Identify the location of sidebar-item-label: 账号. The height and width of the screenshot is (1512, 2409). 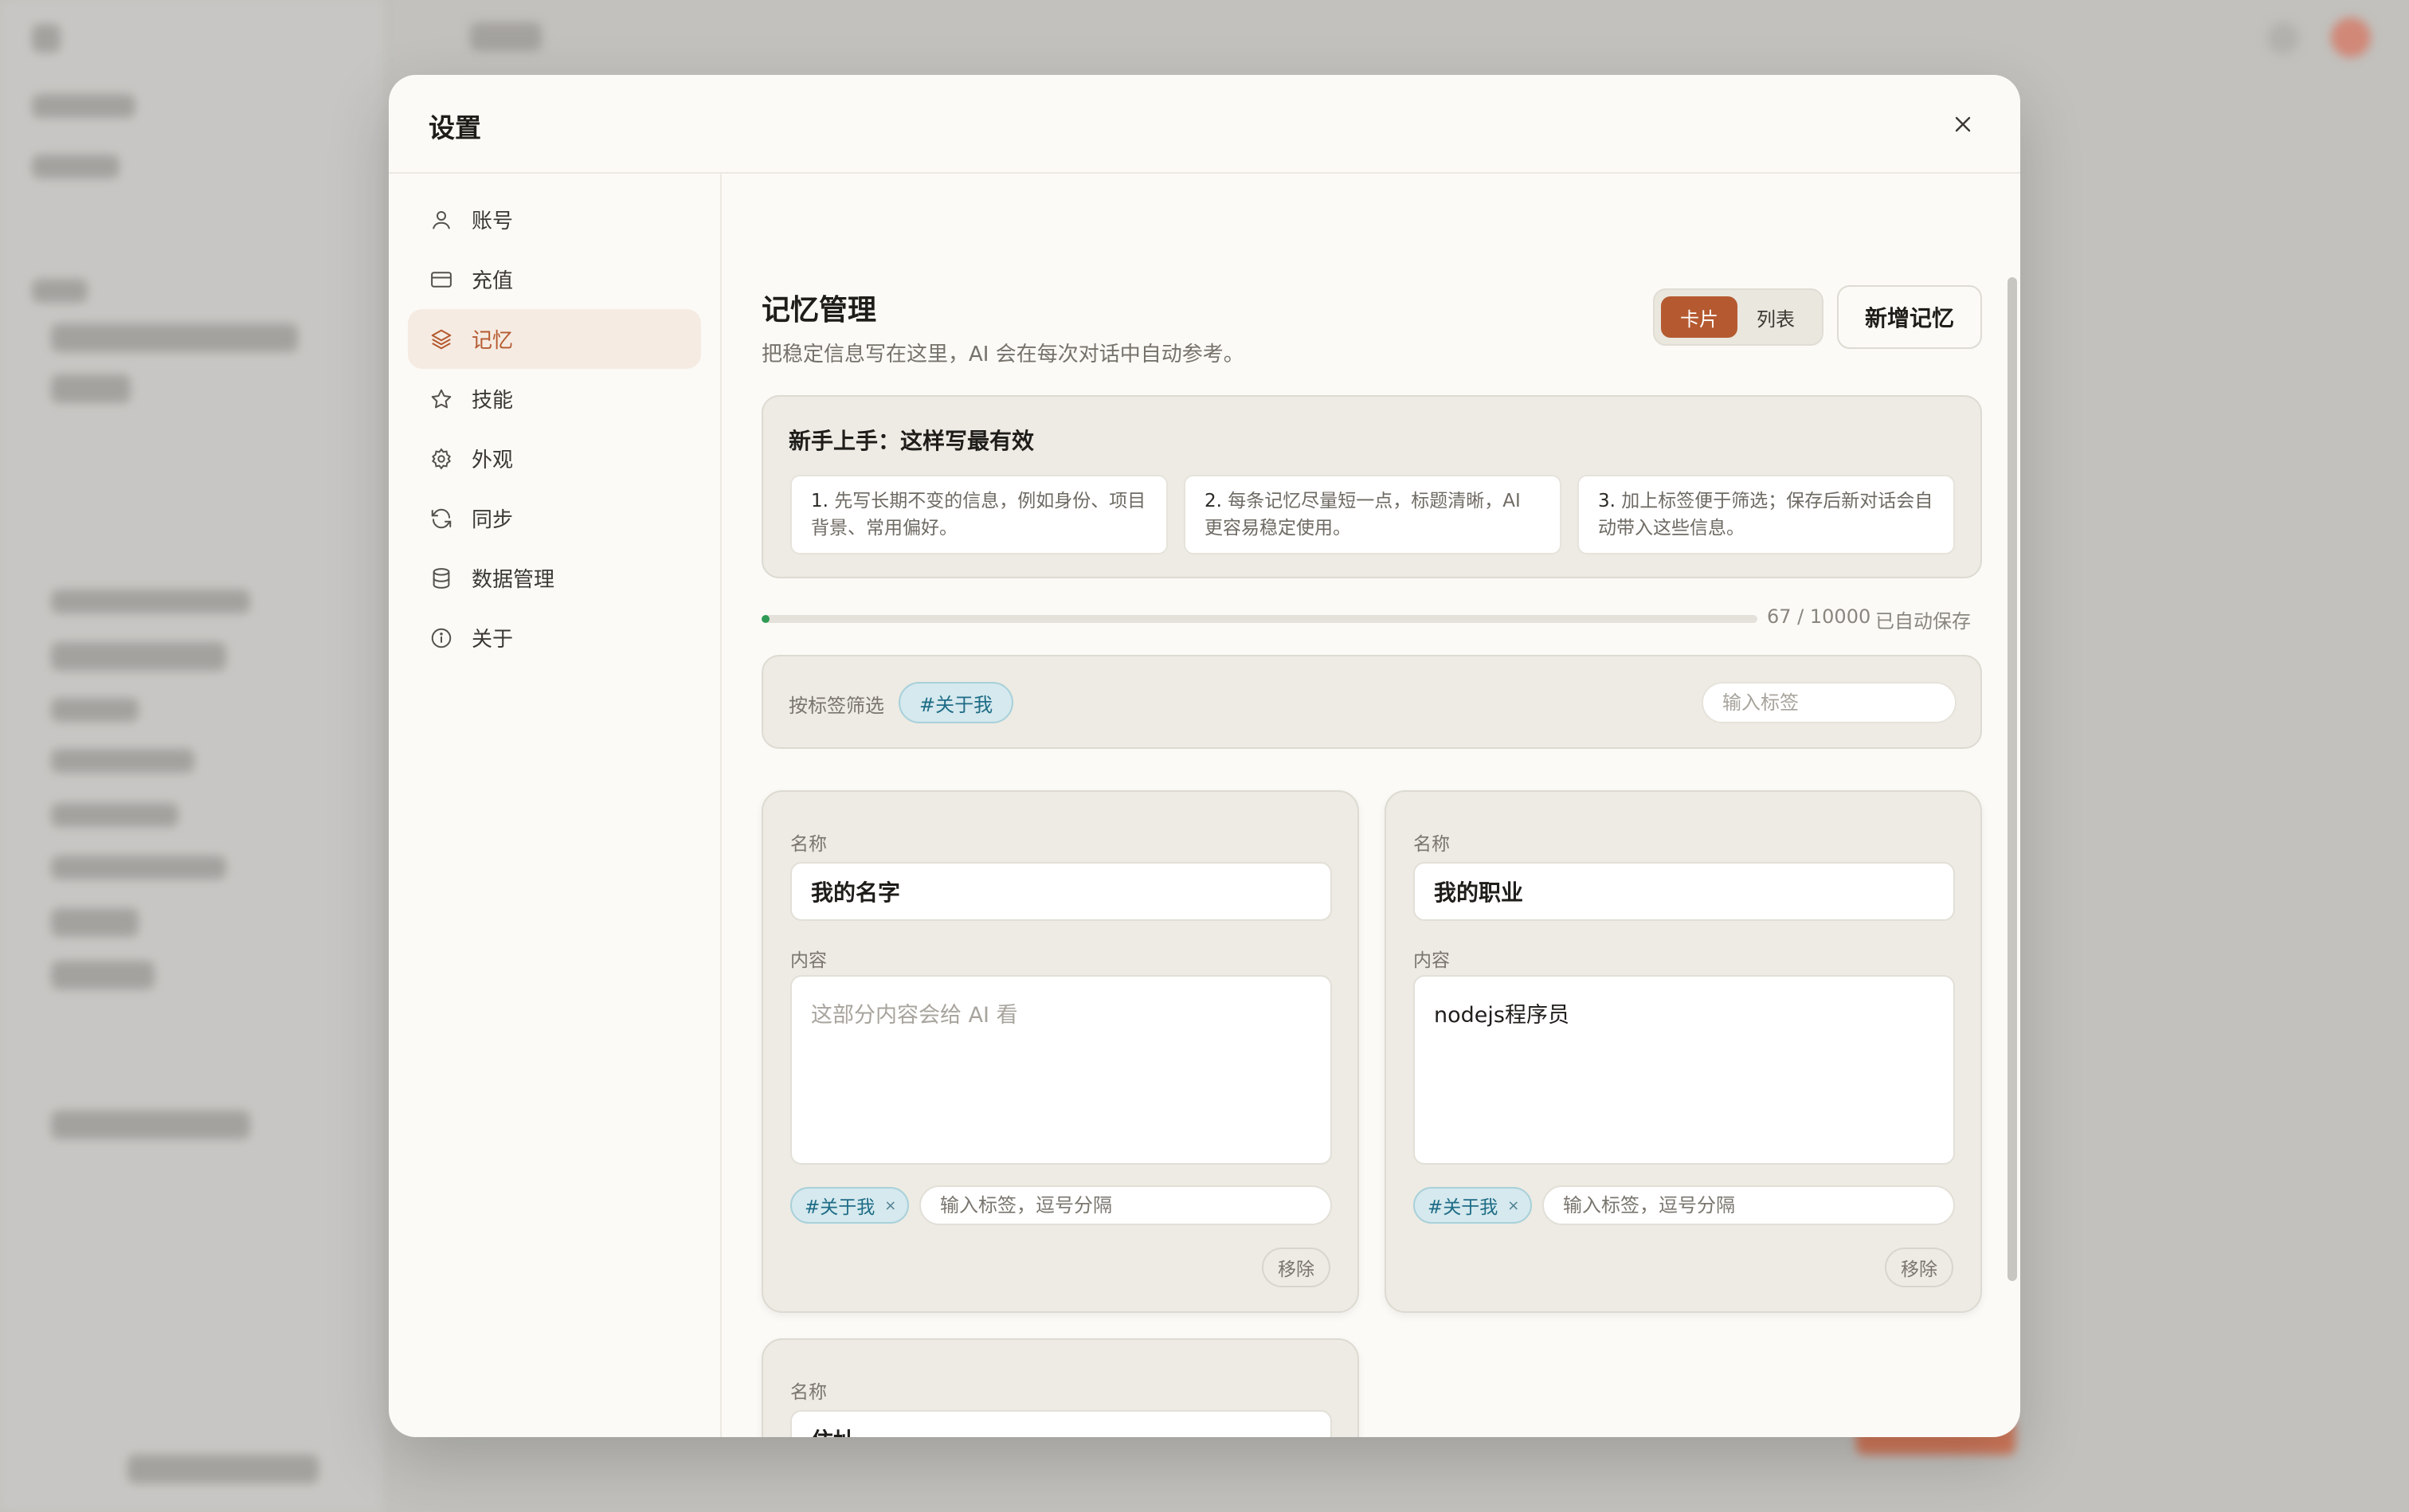
(493, 221).